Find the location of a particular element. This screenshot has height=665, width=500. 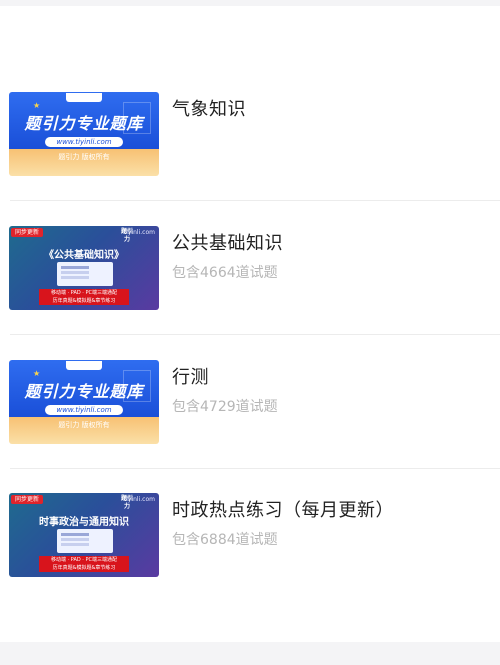

thumbnail-headline: 时事政治与通用知识 is located at coordinates (84, 522).